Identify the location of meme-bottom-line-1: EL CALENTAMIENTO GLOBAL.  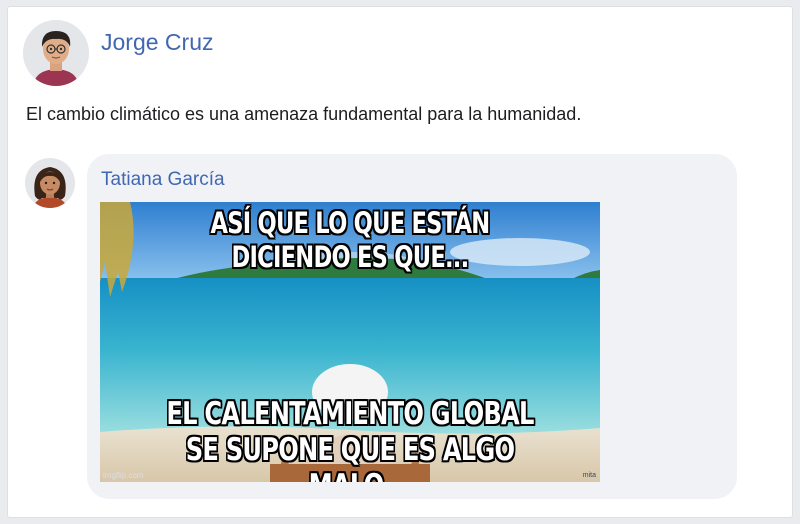
(350, 414).